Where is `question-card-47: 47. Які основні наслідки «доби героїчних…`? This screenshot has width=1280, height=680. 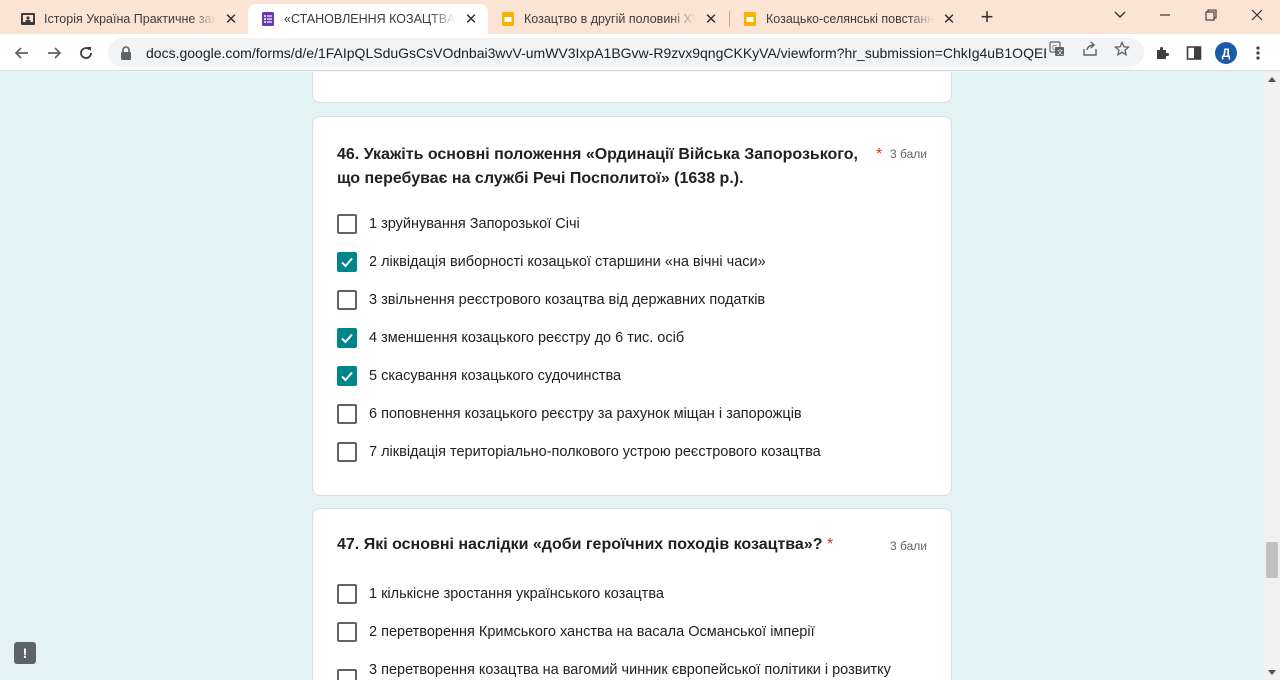
question-card-47: 47. Які основні наслідки «доби героїчних… is located at coordinates (632, 594).